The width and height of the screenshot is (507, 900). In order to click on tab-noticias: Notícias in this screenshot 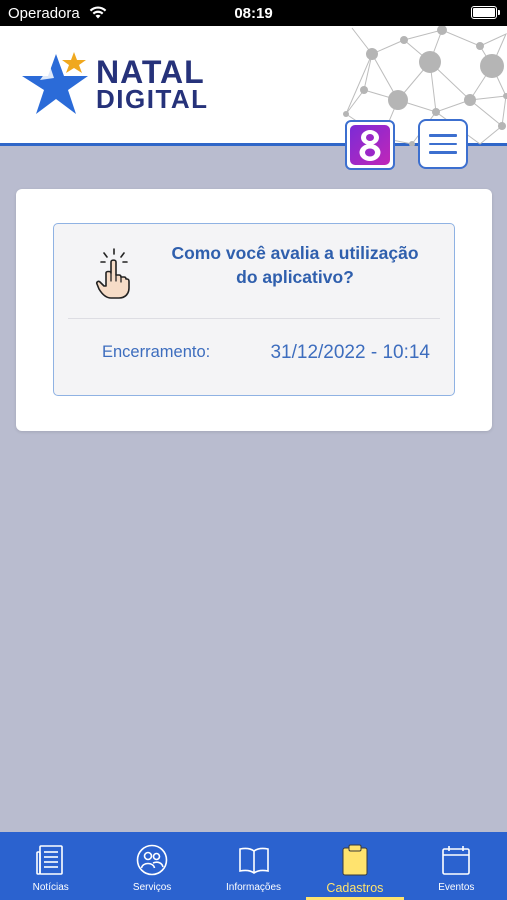, I will do `click(50, 866)`.